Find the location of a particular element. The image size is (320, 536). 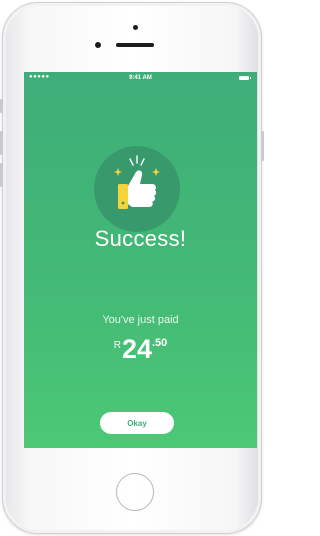

thumb-cuff is located at coordinates (123, 196).